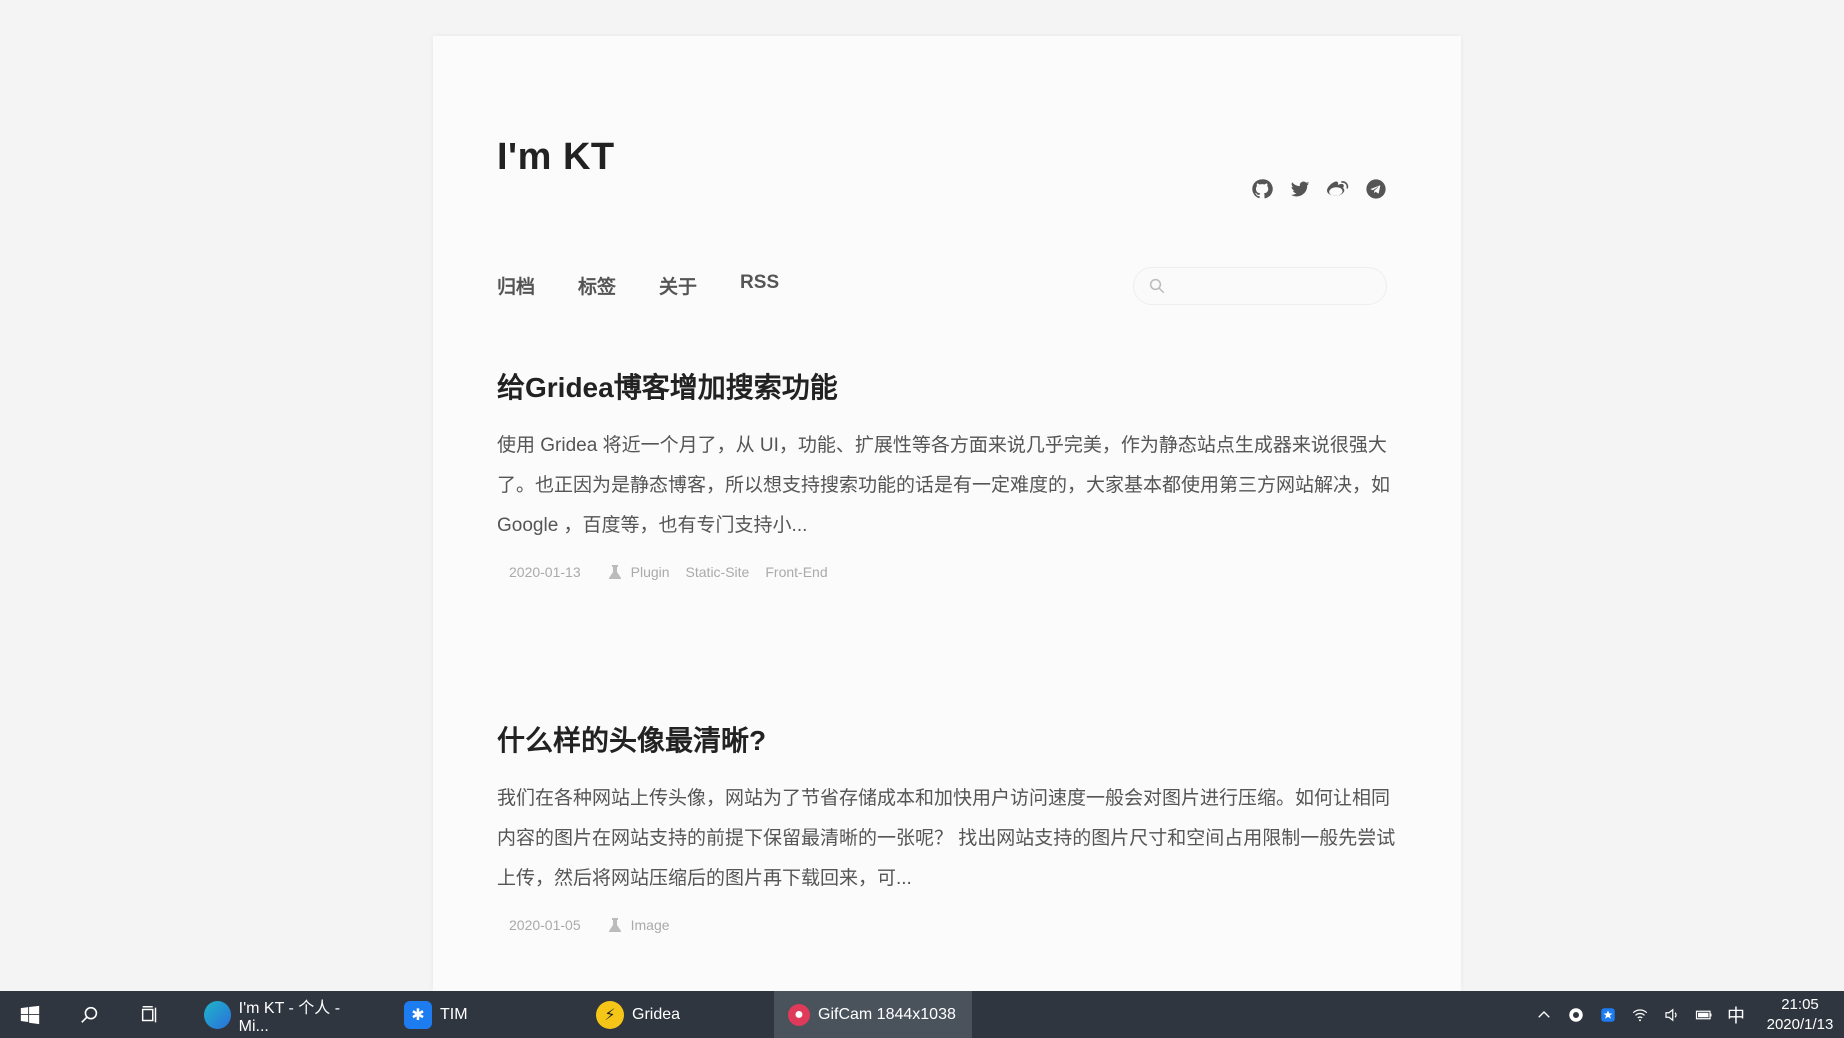 This screenshot has width=1844, height=1038. I want to click on clock: 21:05 2020/1/13, so click(1800, 1015).